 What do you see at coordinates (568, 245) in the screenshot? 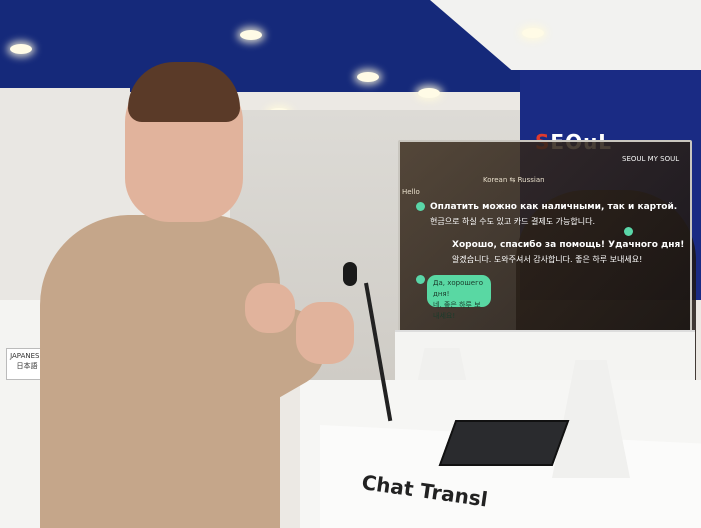
I see `screen-message: Хорошо, спасибо за помощь! Удачного дня!` at bounding box center [568, 245].